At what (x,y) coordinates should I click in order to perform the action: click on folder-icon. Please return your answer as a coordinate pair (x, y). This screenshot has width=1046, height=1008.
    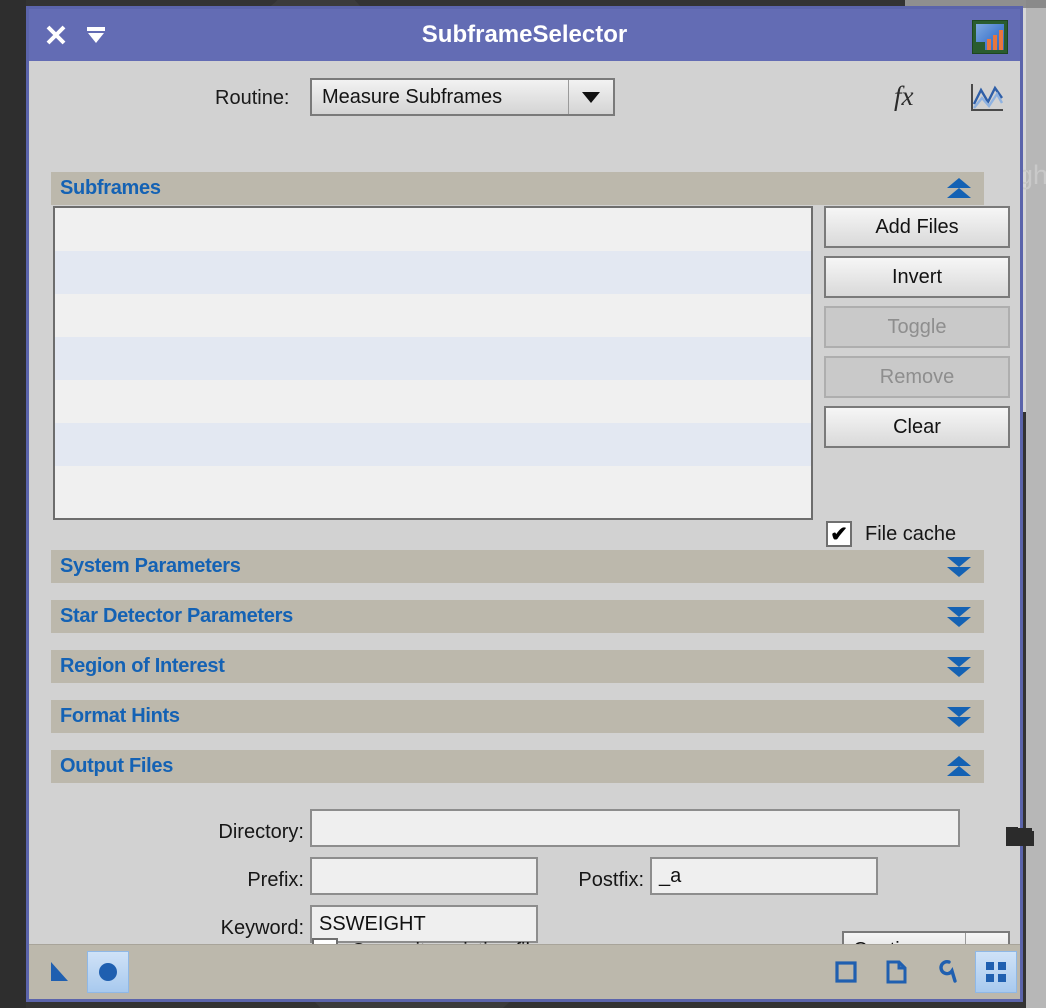
    Looking at the image, I should click on (1020, 835).